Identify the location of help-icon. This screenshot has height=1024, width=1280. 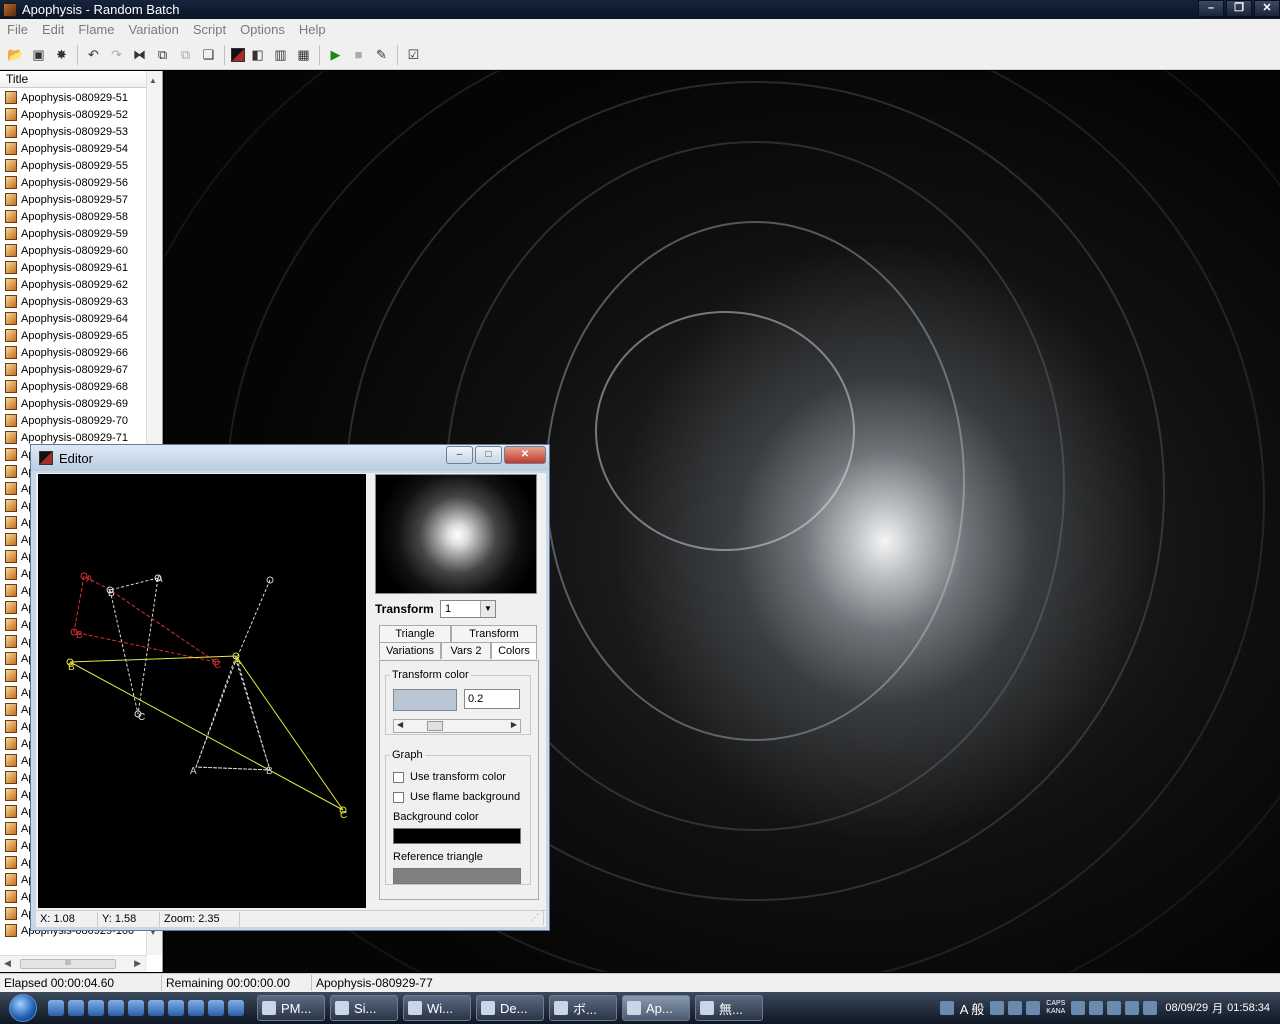
(1033, 1008).